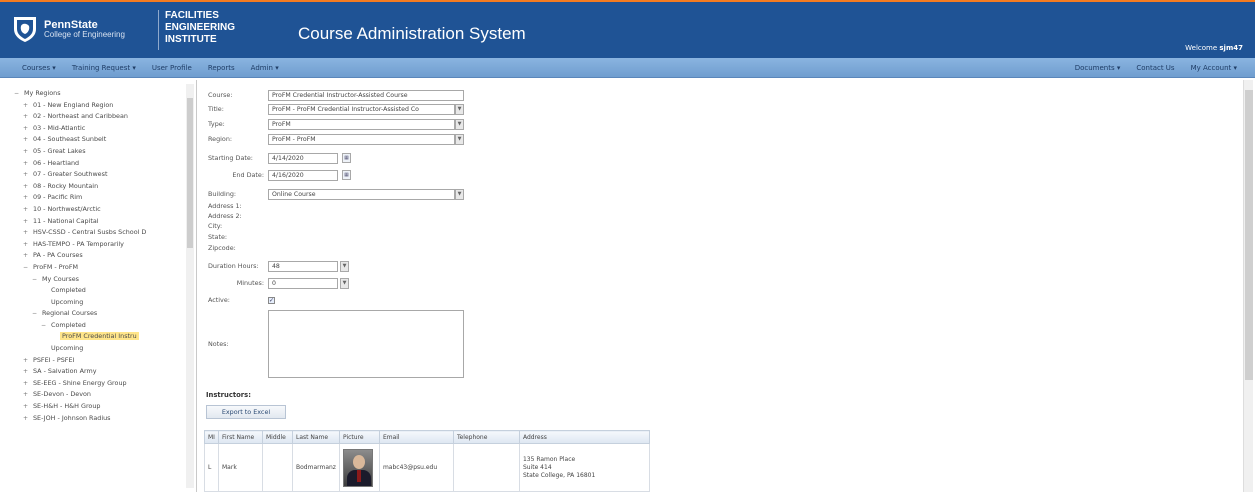  What do you see at coordinates (99, 256) in the screenshot?
I see `tree-node: + PA - PA Courses` at bounding box center [99, 256].